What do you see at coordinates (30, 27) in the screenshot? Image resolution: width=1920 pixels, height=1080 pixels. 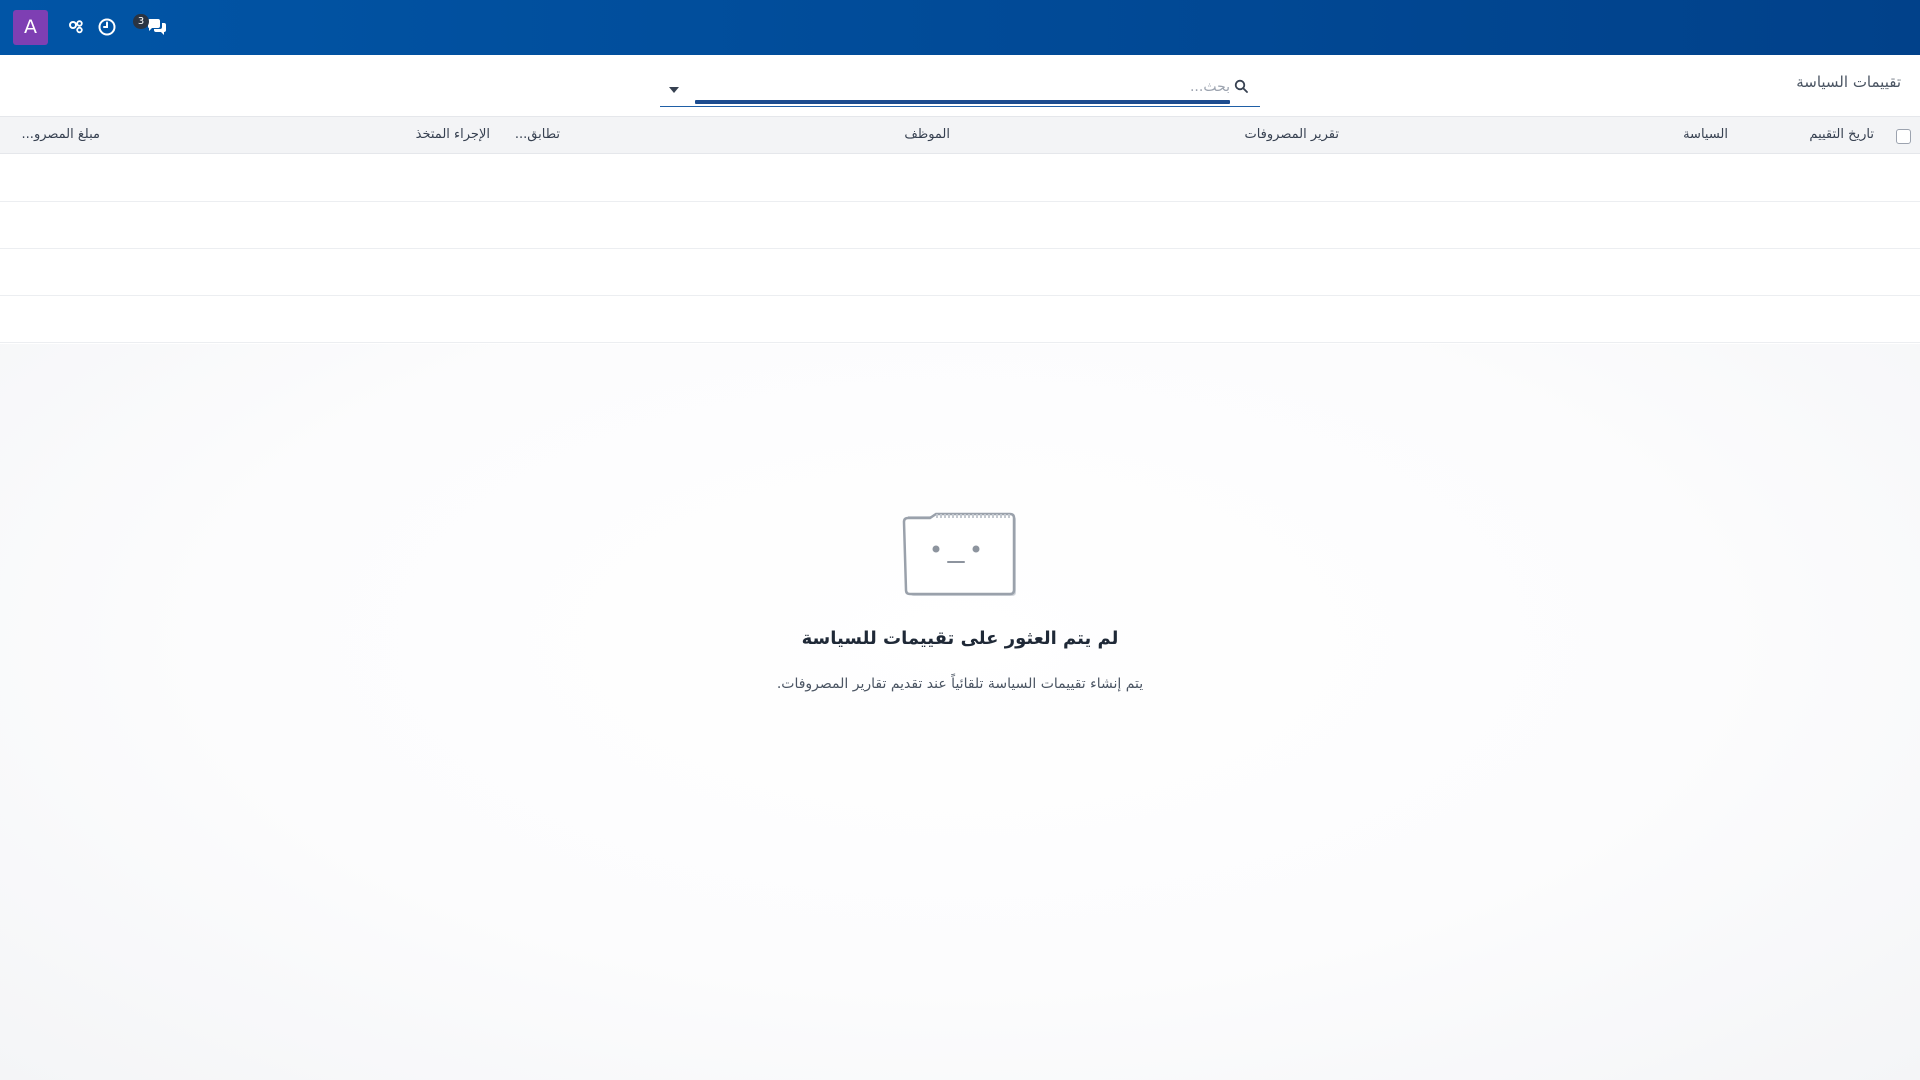 I see `user-avatar: A` at bounding box center [30, 27].